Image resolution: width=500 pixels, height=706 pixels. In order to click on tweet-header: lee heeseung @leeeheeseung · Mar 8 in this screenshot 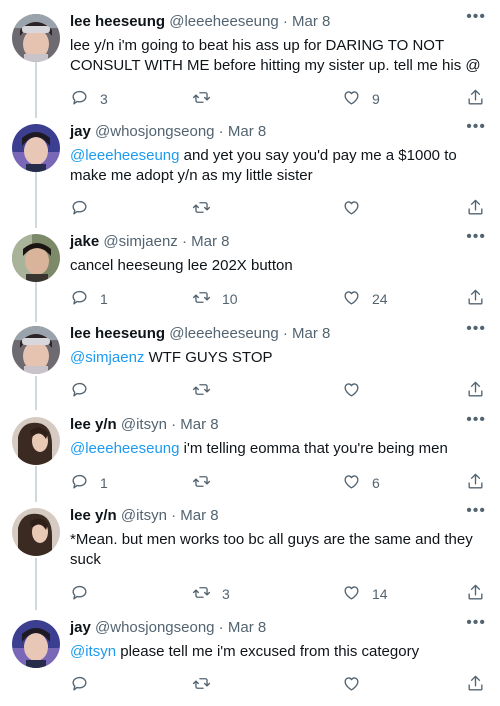, I will do `click(200, 22)`.